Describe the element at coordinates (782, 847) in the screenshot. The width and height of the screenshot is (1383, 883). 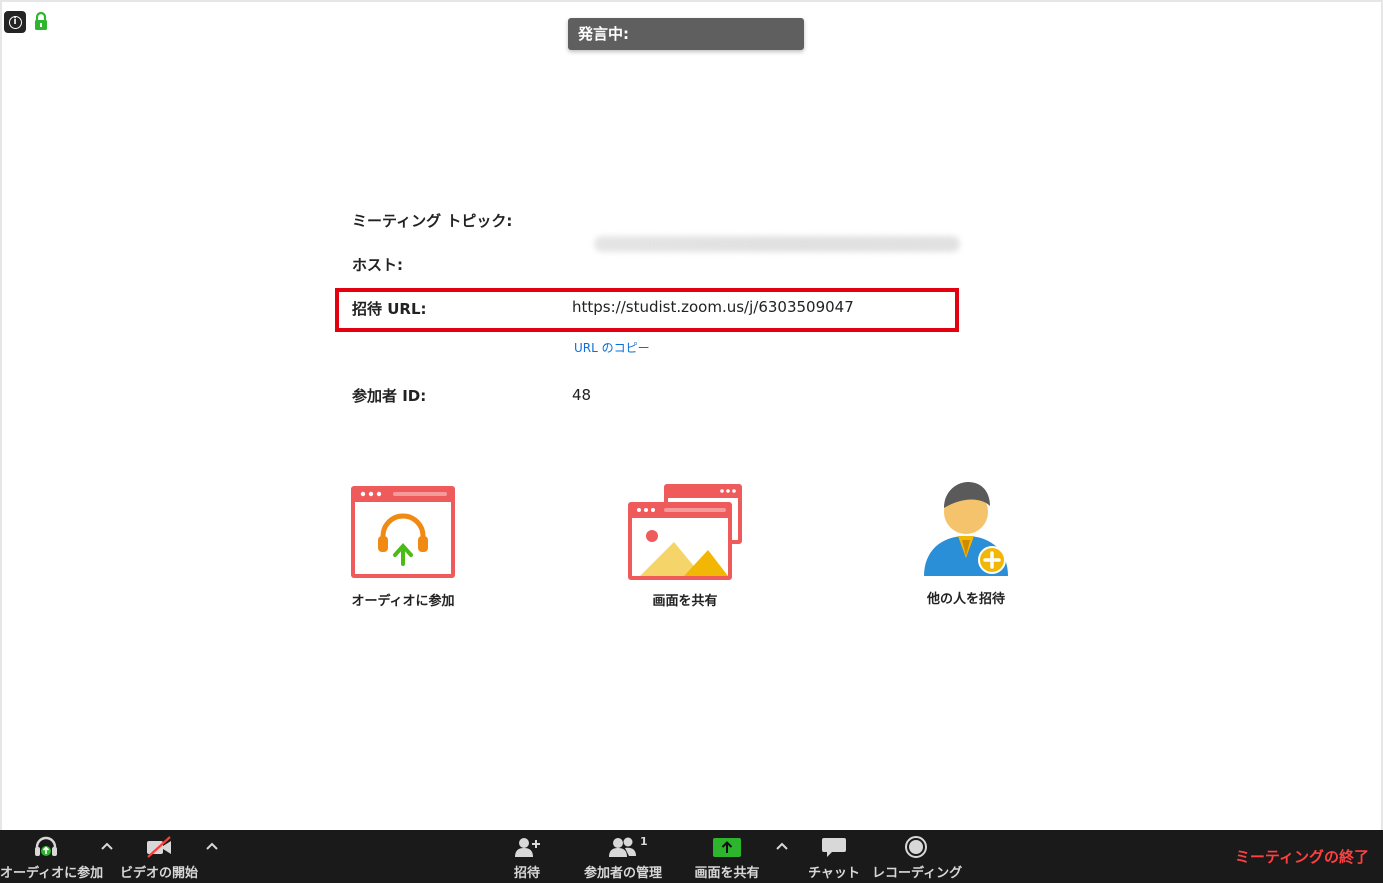
I see `share-options-chevron-up-icon` at that location.